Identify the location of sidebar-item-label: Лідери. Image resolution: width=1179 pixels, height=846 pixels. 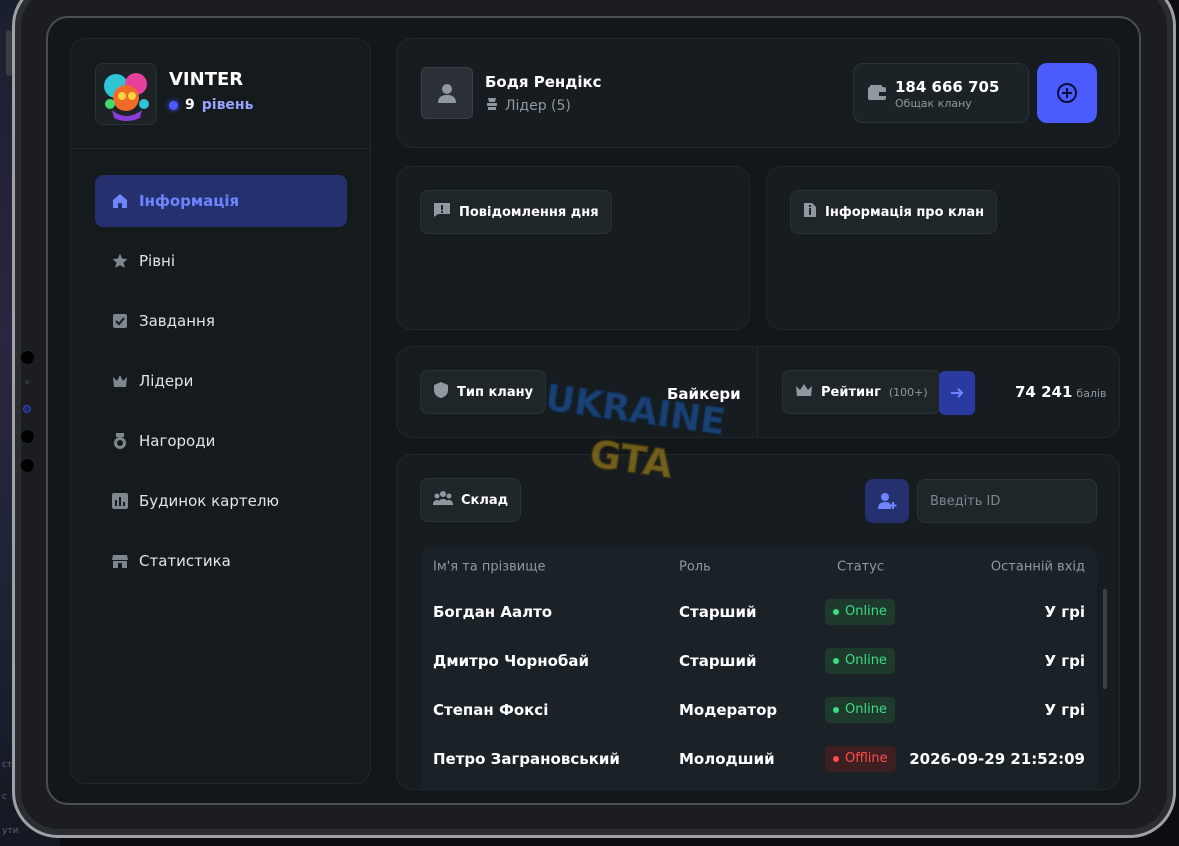
(166, 381).